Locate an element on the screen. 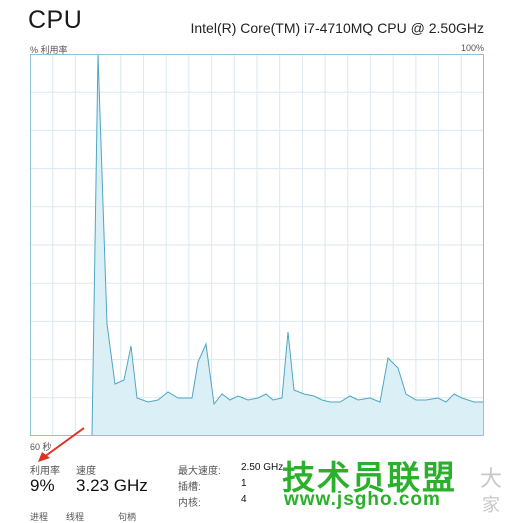  utilization-label: 利用率 is located at coordinates (45, 471).